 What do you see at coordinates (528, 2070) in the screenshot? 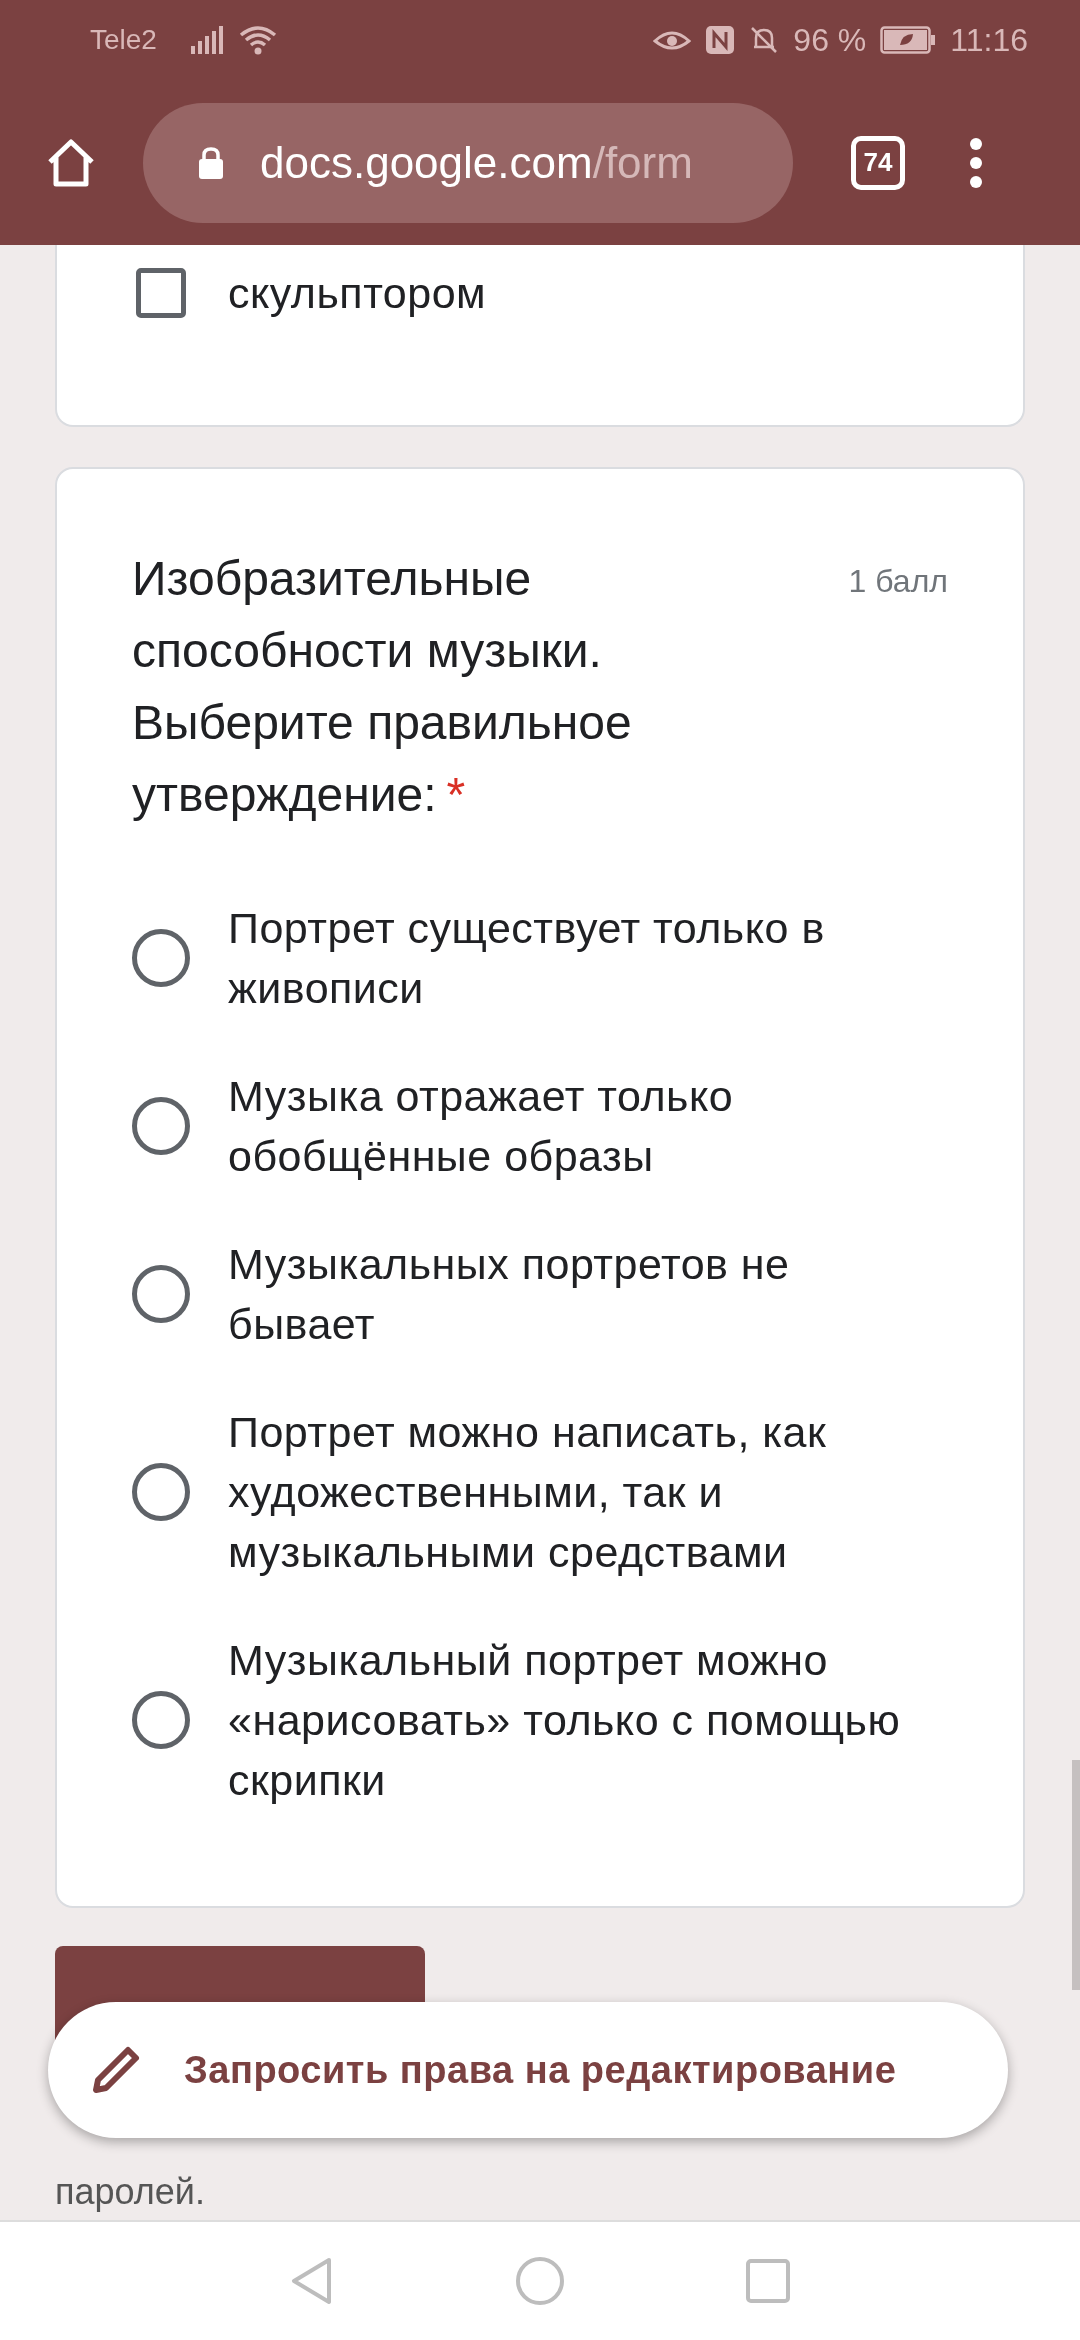
I see `edit-request-toast: Запросить права на редактирование` at bounding box center [528, 2070].